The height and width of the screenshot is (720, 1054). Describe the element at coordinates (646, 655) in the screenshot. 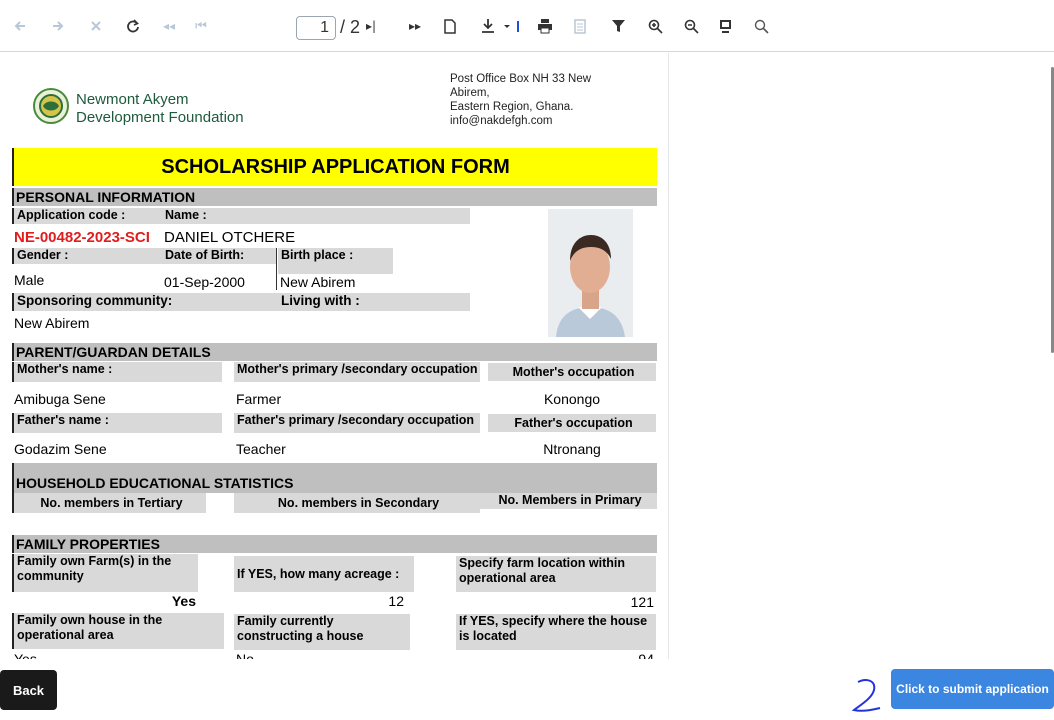

I see `house-location-value: 94` at that location.